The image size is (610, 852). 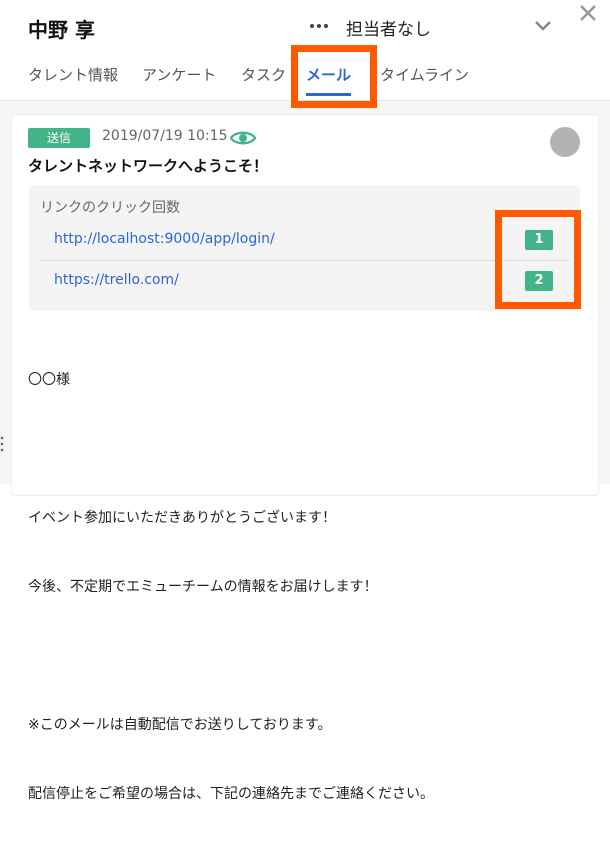 What do you see at coordinates (61, 30) in the screenshot?
I see `talent-name: 中野 享` at bounding box center [61, 30].